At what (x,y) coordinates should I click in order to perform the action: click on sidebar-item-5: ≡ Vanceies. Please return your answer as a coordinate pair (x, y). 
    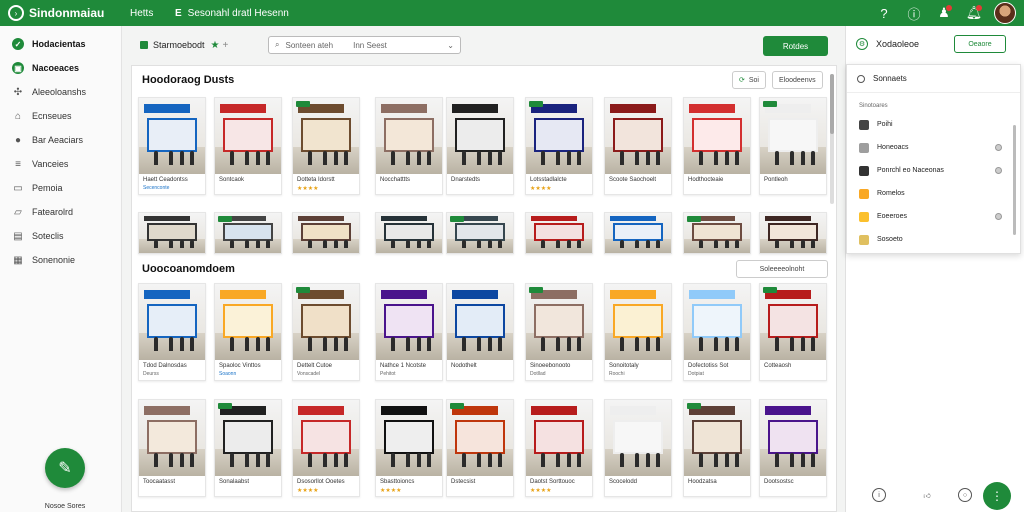
    Looking at the image, I should click on (60, 164).